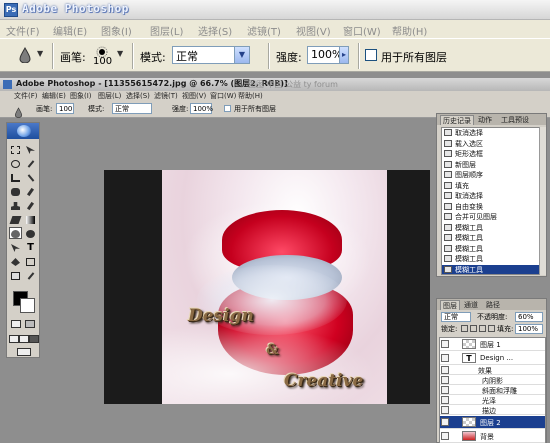 This screenshot has height=443, width=550. What do you see at coordinates (15, 191) in the screenshot?
I see `healing-brush-tool-icon` at bounding box center [15, 191].